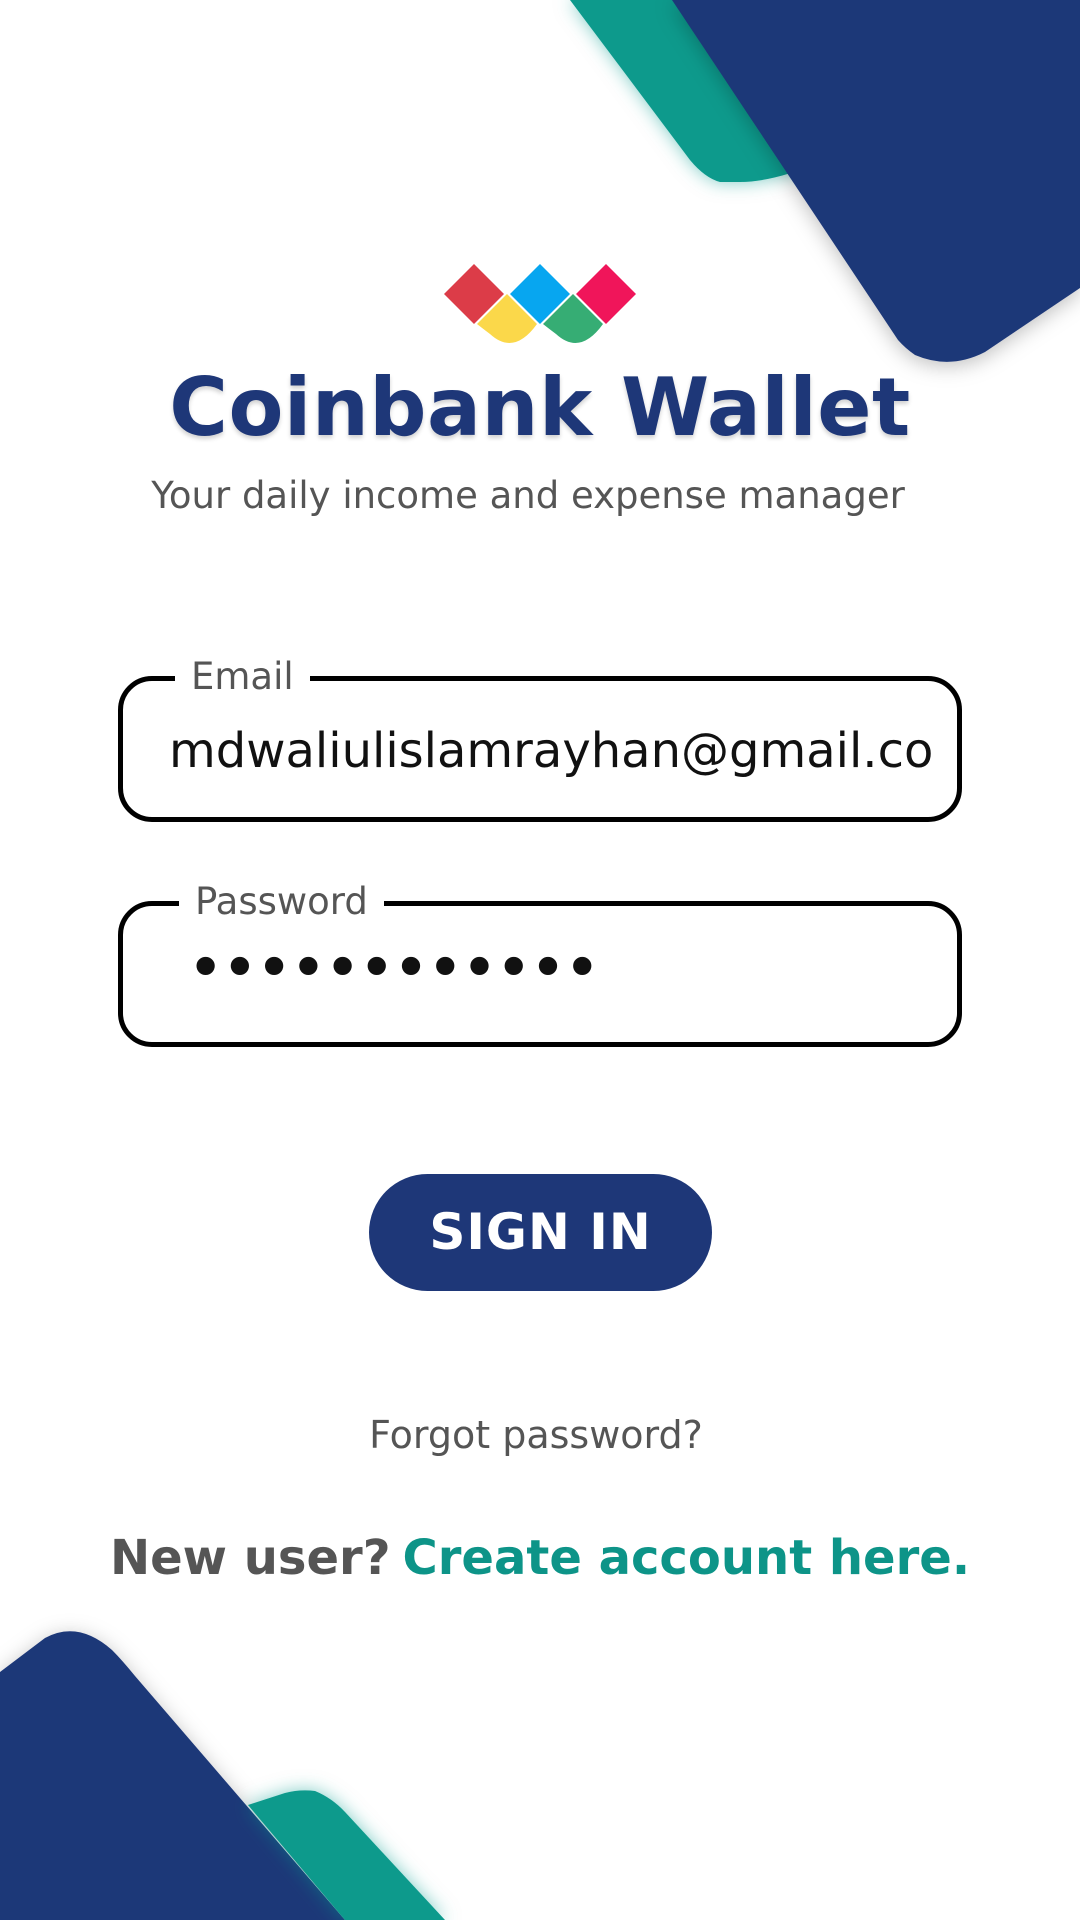  I want to click on email-field: Email mdwaliulislamrayhan@gmail.com, so click(540, 738).